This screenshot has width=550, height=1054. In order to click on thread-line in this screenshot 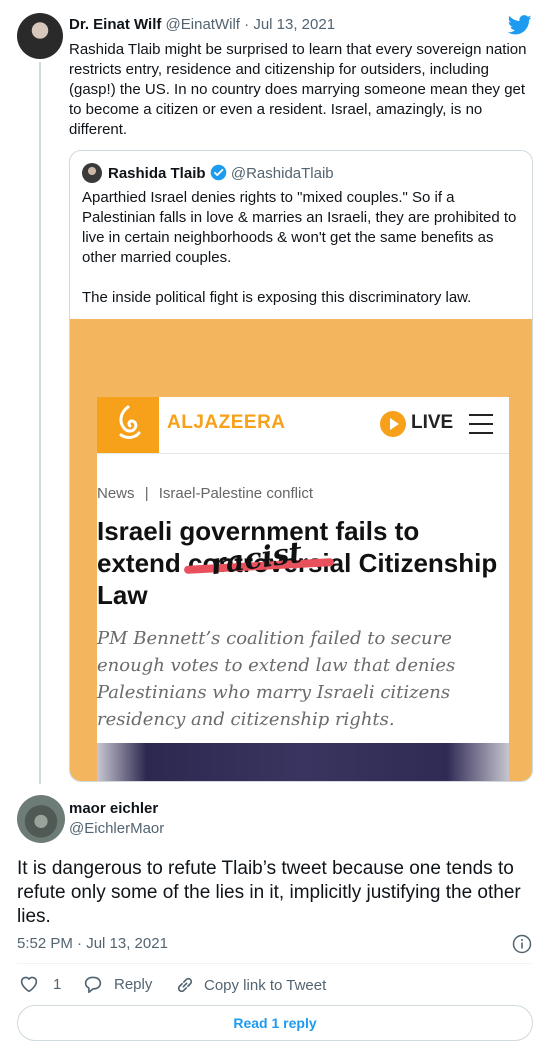, I will do `click(40, 423)`.